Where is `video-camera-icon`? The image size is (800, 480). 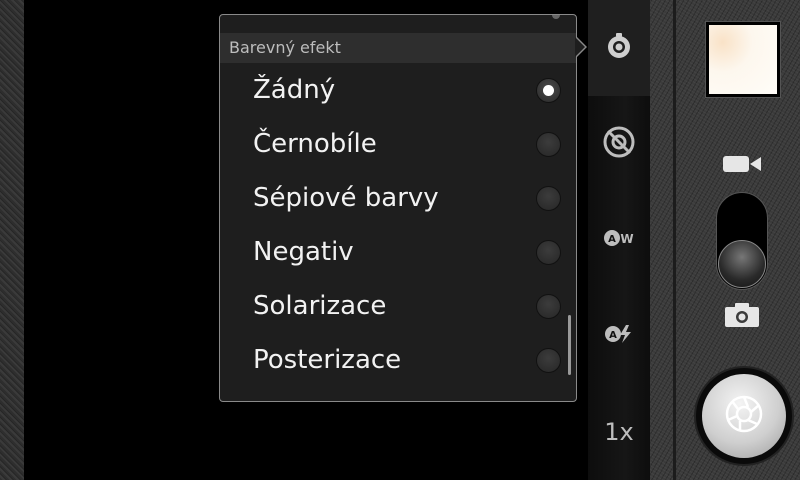
video-camera-icon is located at coordinates (742, 166).